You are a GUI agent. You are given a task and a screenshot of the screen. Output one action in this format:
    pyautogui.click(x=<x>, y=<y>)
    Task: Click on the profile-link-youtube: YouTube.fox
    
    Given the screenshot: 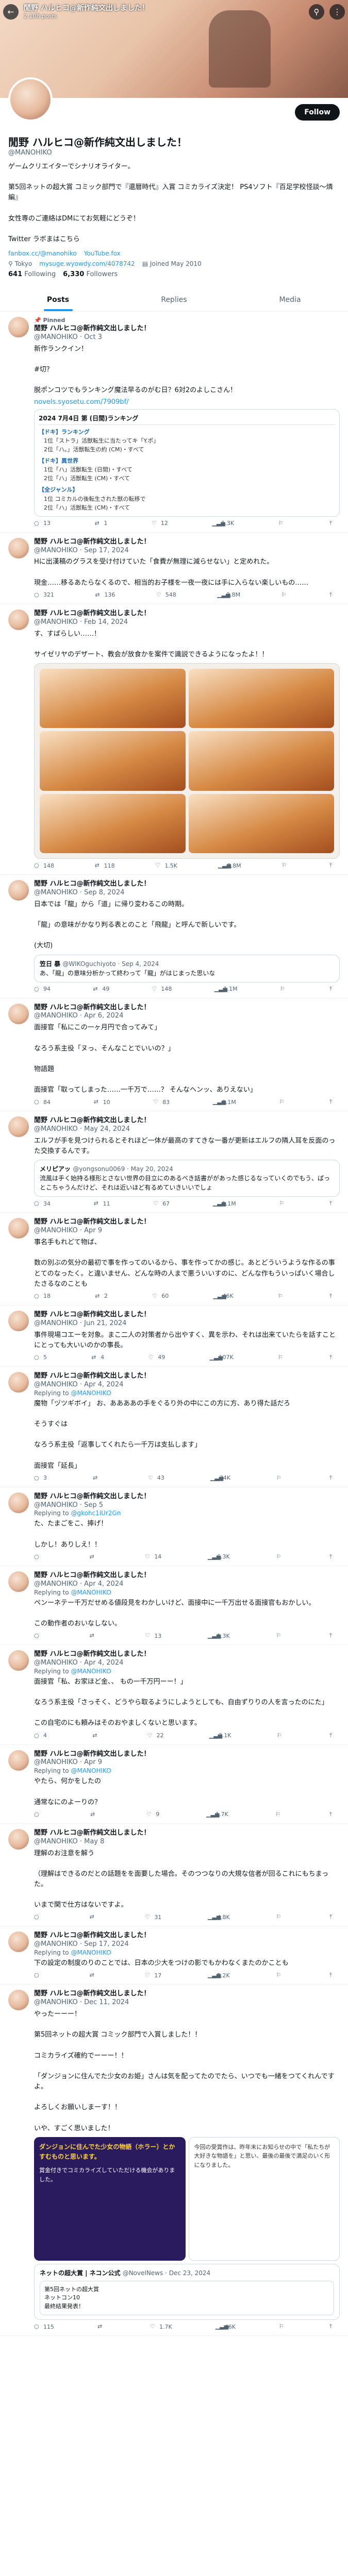 What is the action you would take?
    pyautogui.click(x=102, y=253)
    